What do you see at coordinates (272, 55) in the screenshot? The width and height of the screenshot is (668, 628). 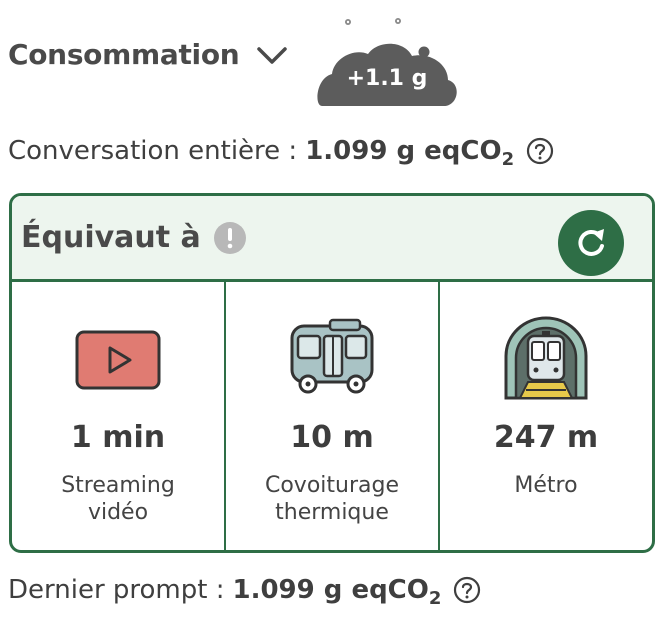 I see `chevron-down-icon` at bounding box center [272, 55].